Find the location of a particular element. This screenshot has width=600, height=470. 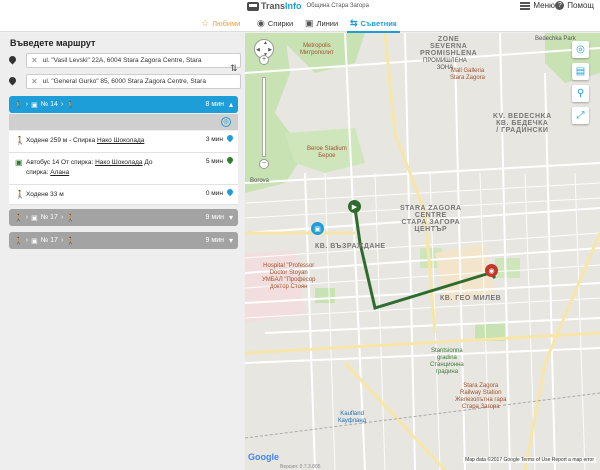

tab-lines: ▣ Линии is located at coordinates (321, 23).